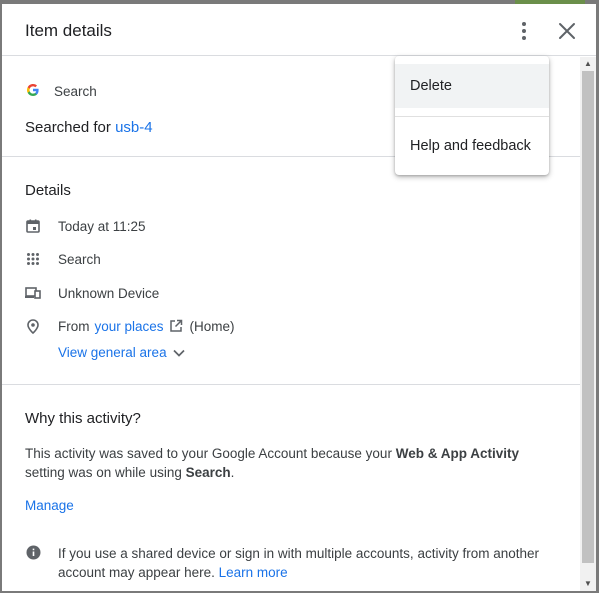 The width and height of the screenshot is (599, 593). What do you see at coordinates (33, 259) in the screenshot?
I see `apps-grid-icon` at bounding box center [33, 259].